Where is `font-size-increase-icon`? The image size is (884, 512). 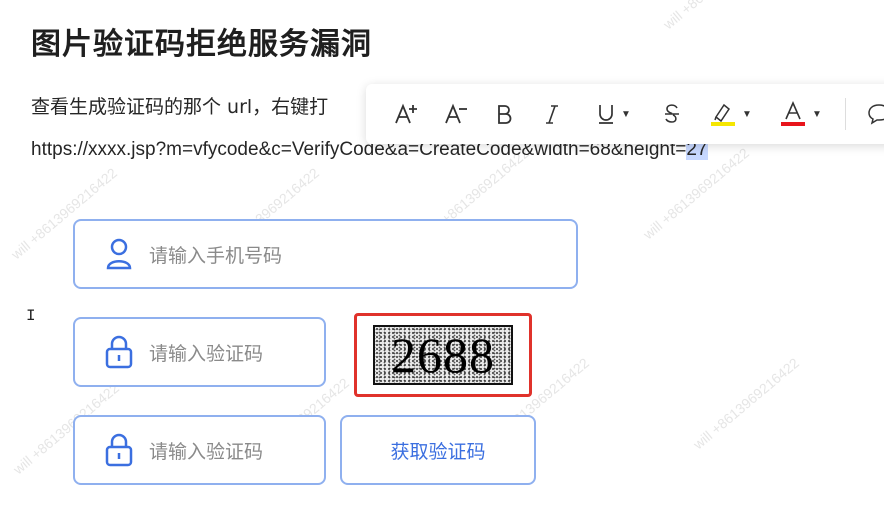 font-size-increase-icon is located at coordinates (406, 113).